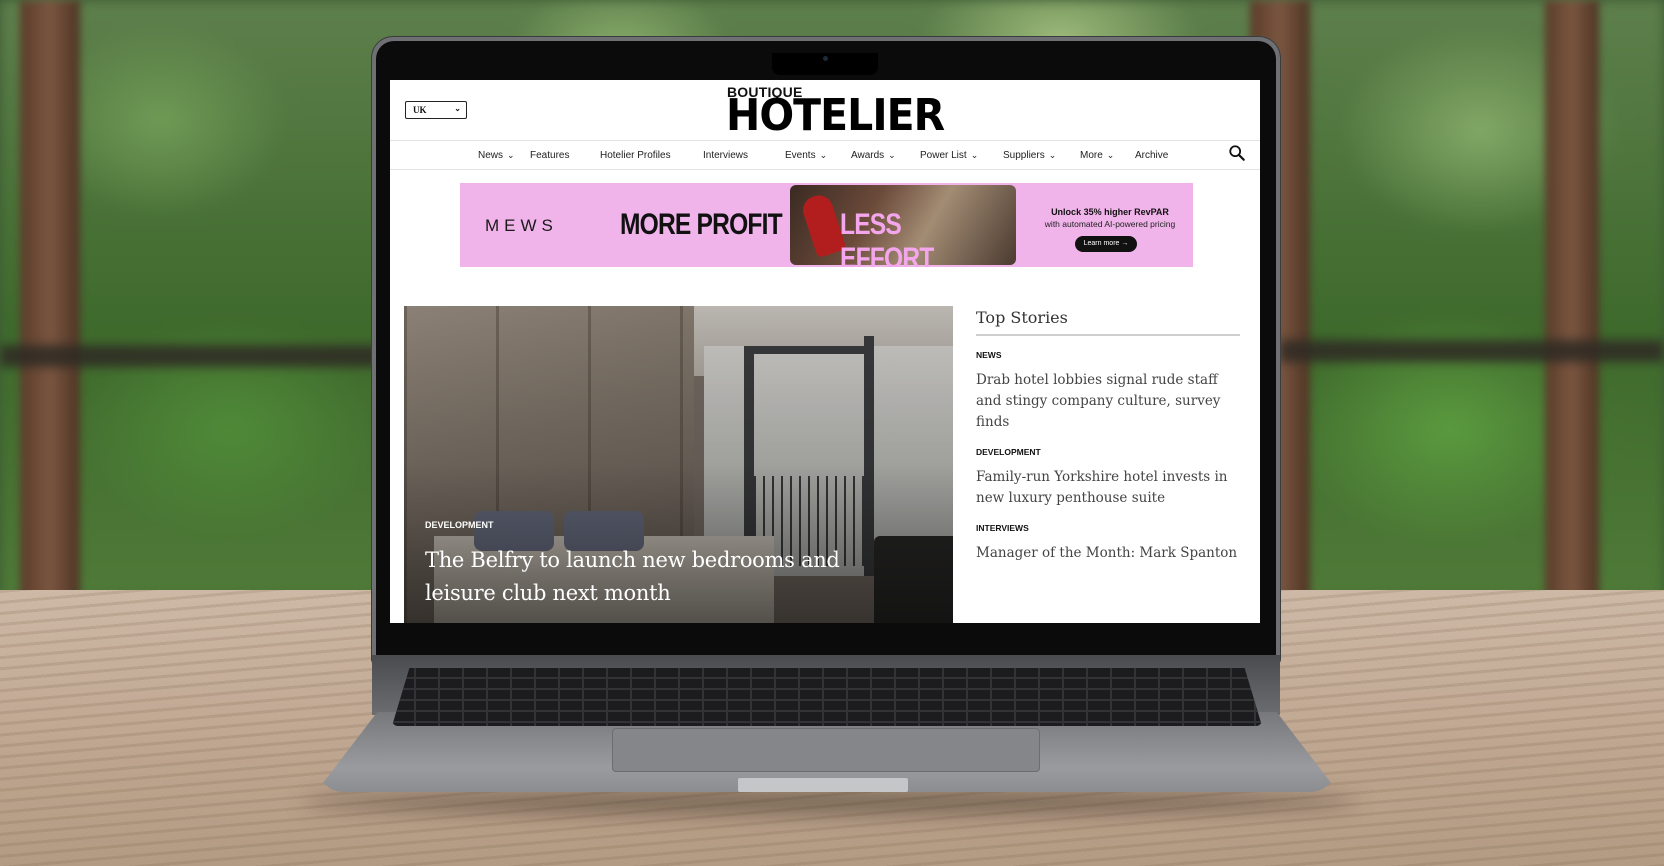  What do you see at coordinates (827, 697) in the screenshot?
I see `keyboard` at bounding box center [827, 697].